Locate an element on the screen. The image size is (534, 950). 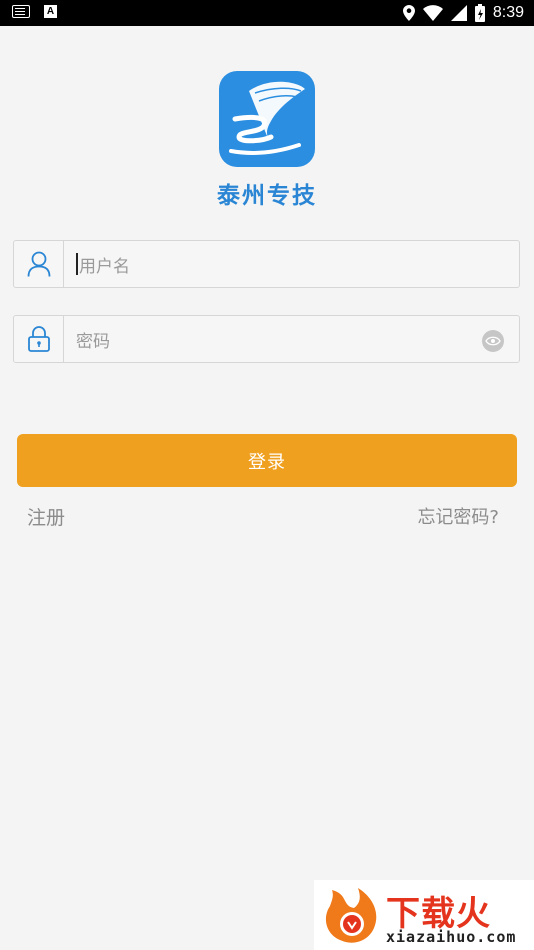
watermark: 下载火 xiazaihuo.com is located at coordinates (424, 915).